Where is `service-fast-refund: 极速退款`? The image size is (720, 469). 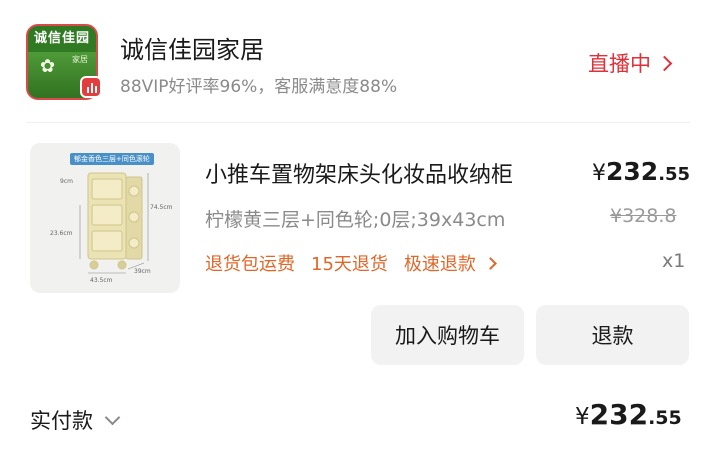
service-fast-refund: 极速退款 is located at coordinates (439, 264).